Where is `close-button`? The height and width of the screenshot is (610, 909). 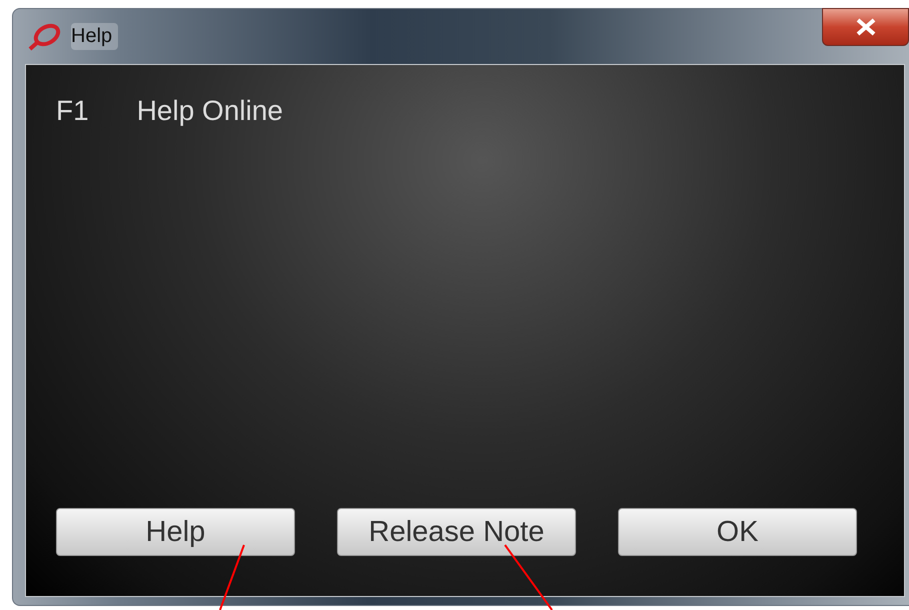
close-button is located at coordinates (865, 27).